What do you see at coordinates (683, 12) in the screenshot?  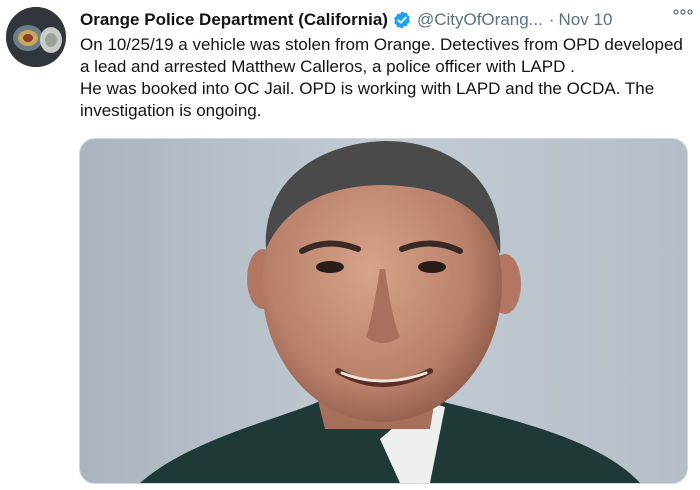 I see `more-dots-icon` at bounding box center [683, 12].